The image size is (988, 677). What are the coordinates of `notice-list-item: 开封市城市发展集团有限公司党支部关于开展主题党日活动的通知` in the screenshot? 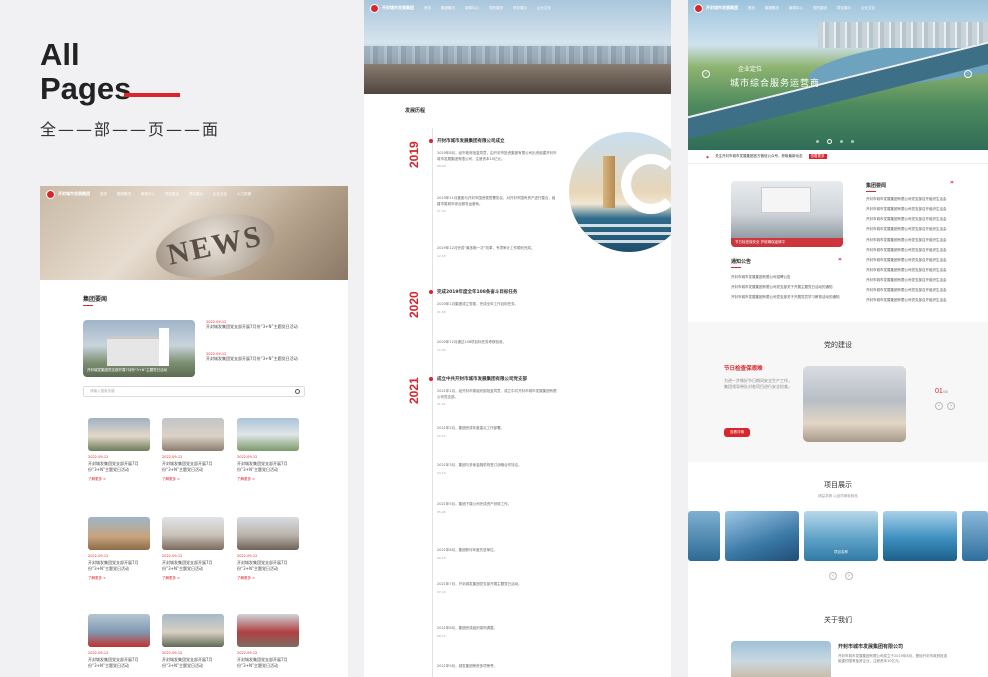 It's located at (785, 287).